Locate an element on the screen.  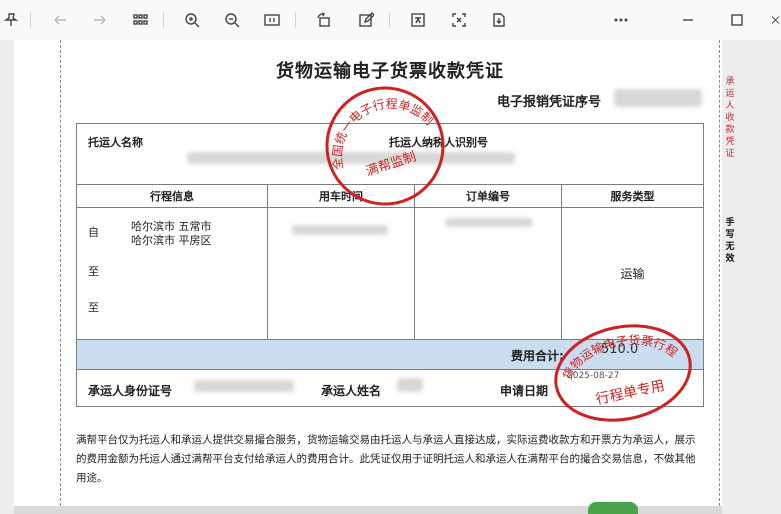
more-icon is located at coordinates (621, 20).